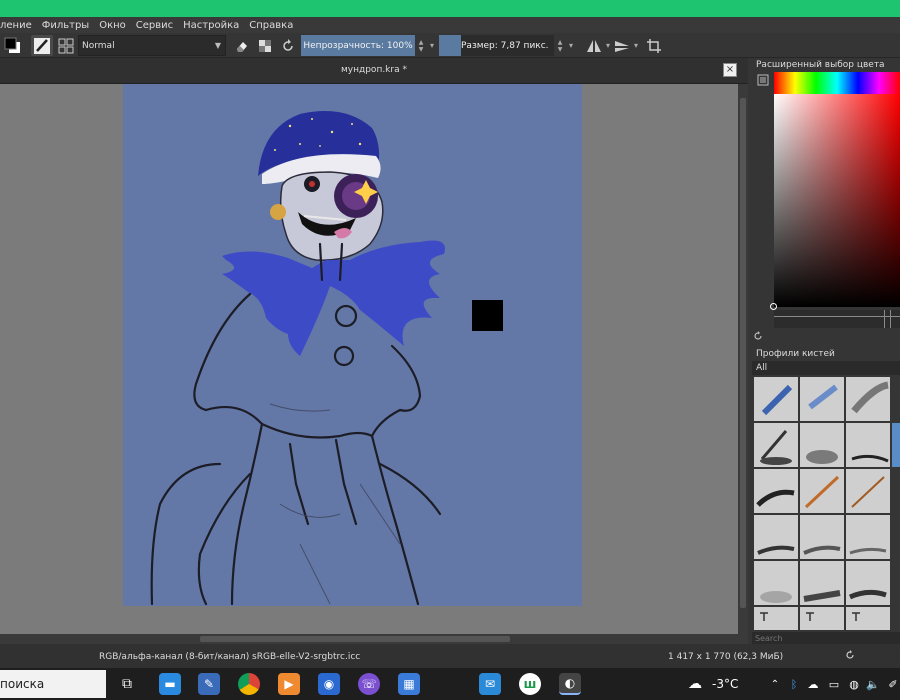  I want to click on color-history-strip, so click(837, 319).